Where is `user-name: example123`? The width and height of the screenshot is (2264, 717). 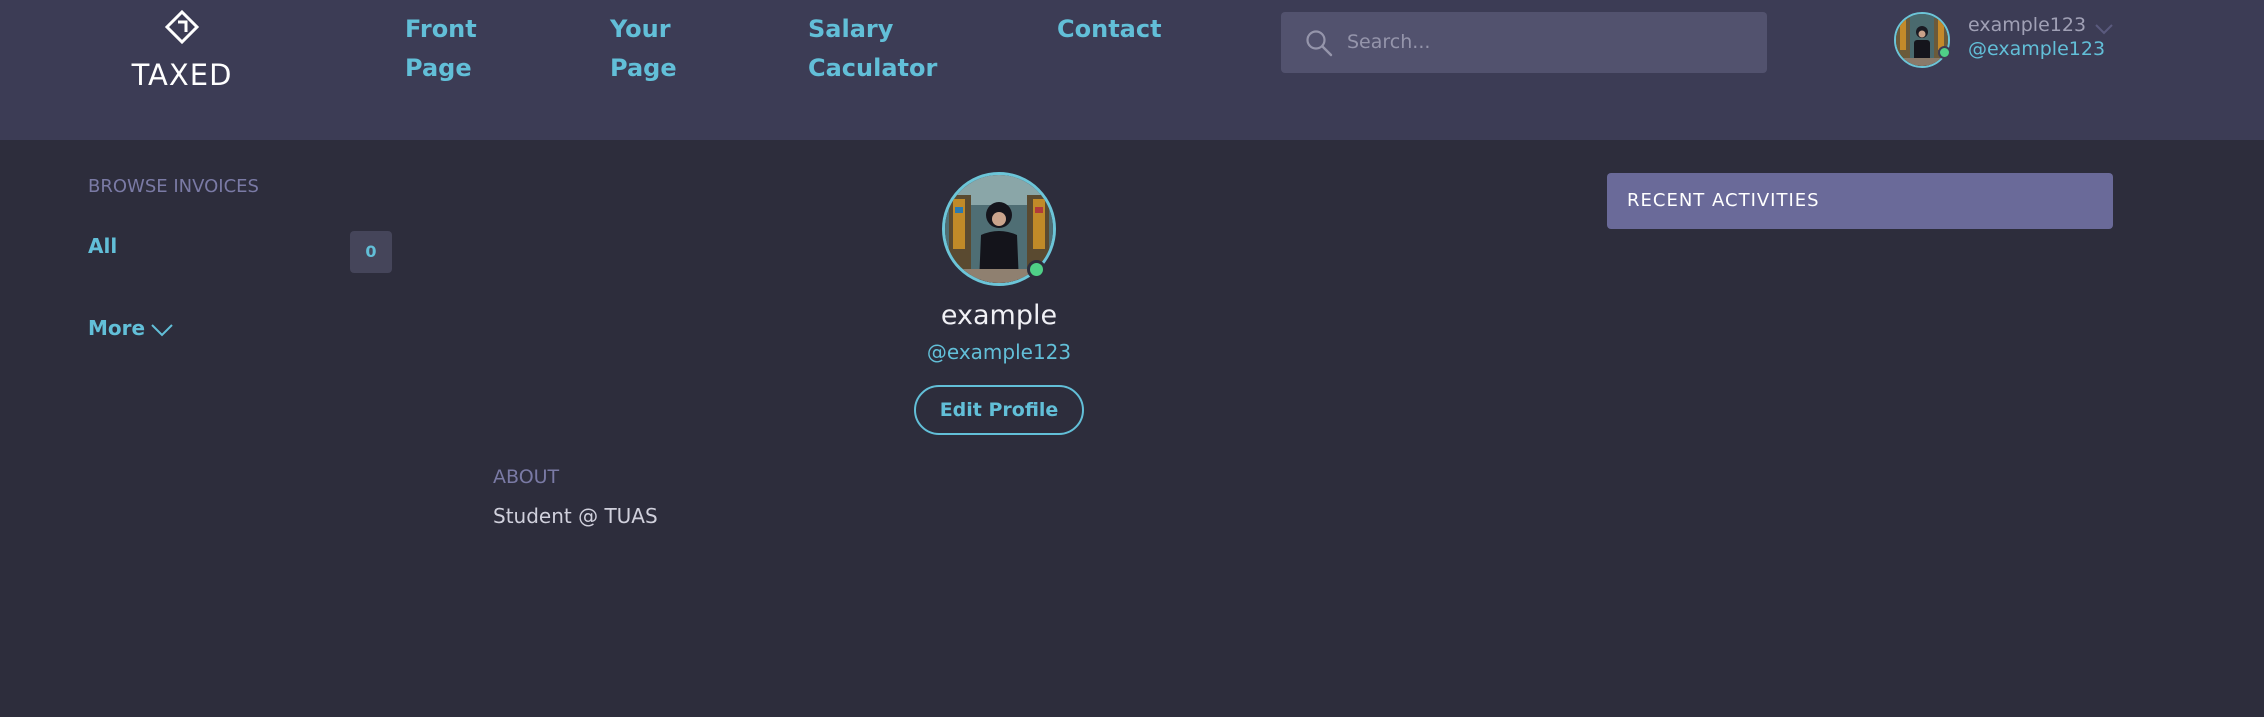 user-name: example123 is located at coordinates (2027, 25).